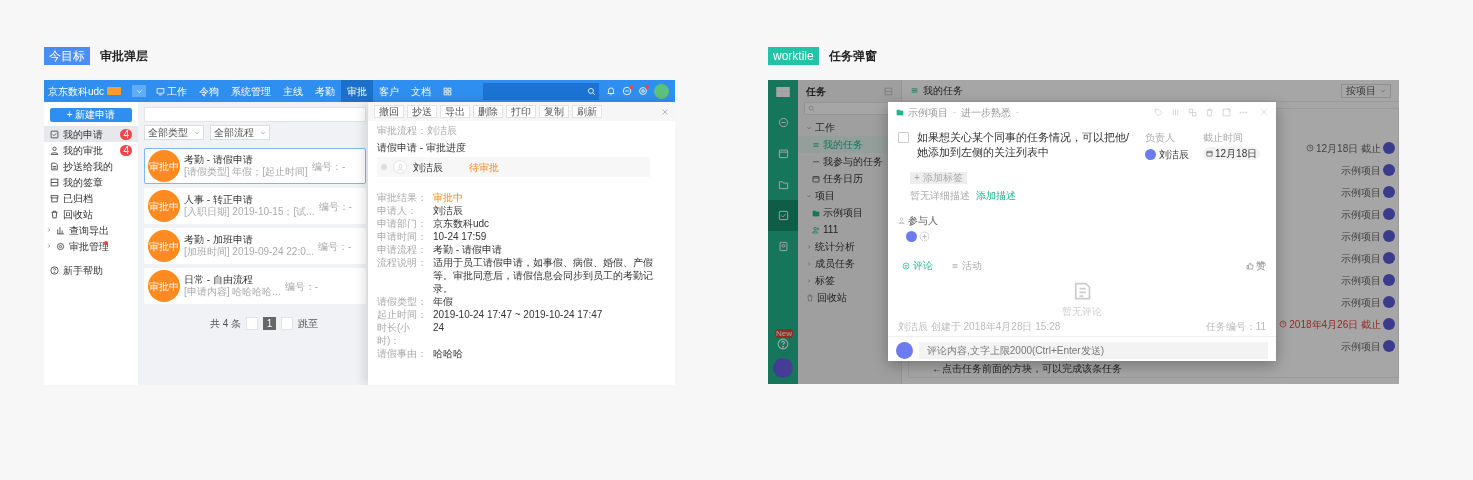 Image resolution: width=1473 pixels, height=480 pixels. I want to click on tree-item: 工作, so click(849, 127).